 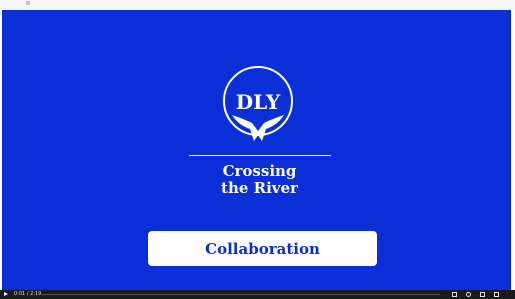 What do you see at coordinates (28, 294) in the screenshot?
I see `time-display: 0:01 / 2:19` at bounding box center [28, 294].